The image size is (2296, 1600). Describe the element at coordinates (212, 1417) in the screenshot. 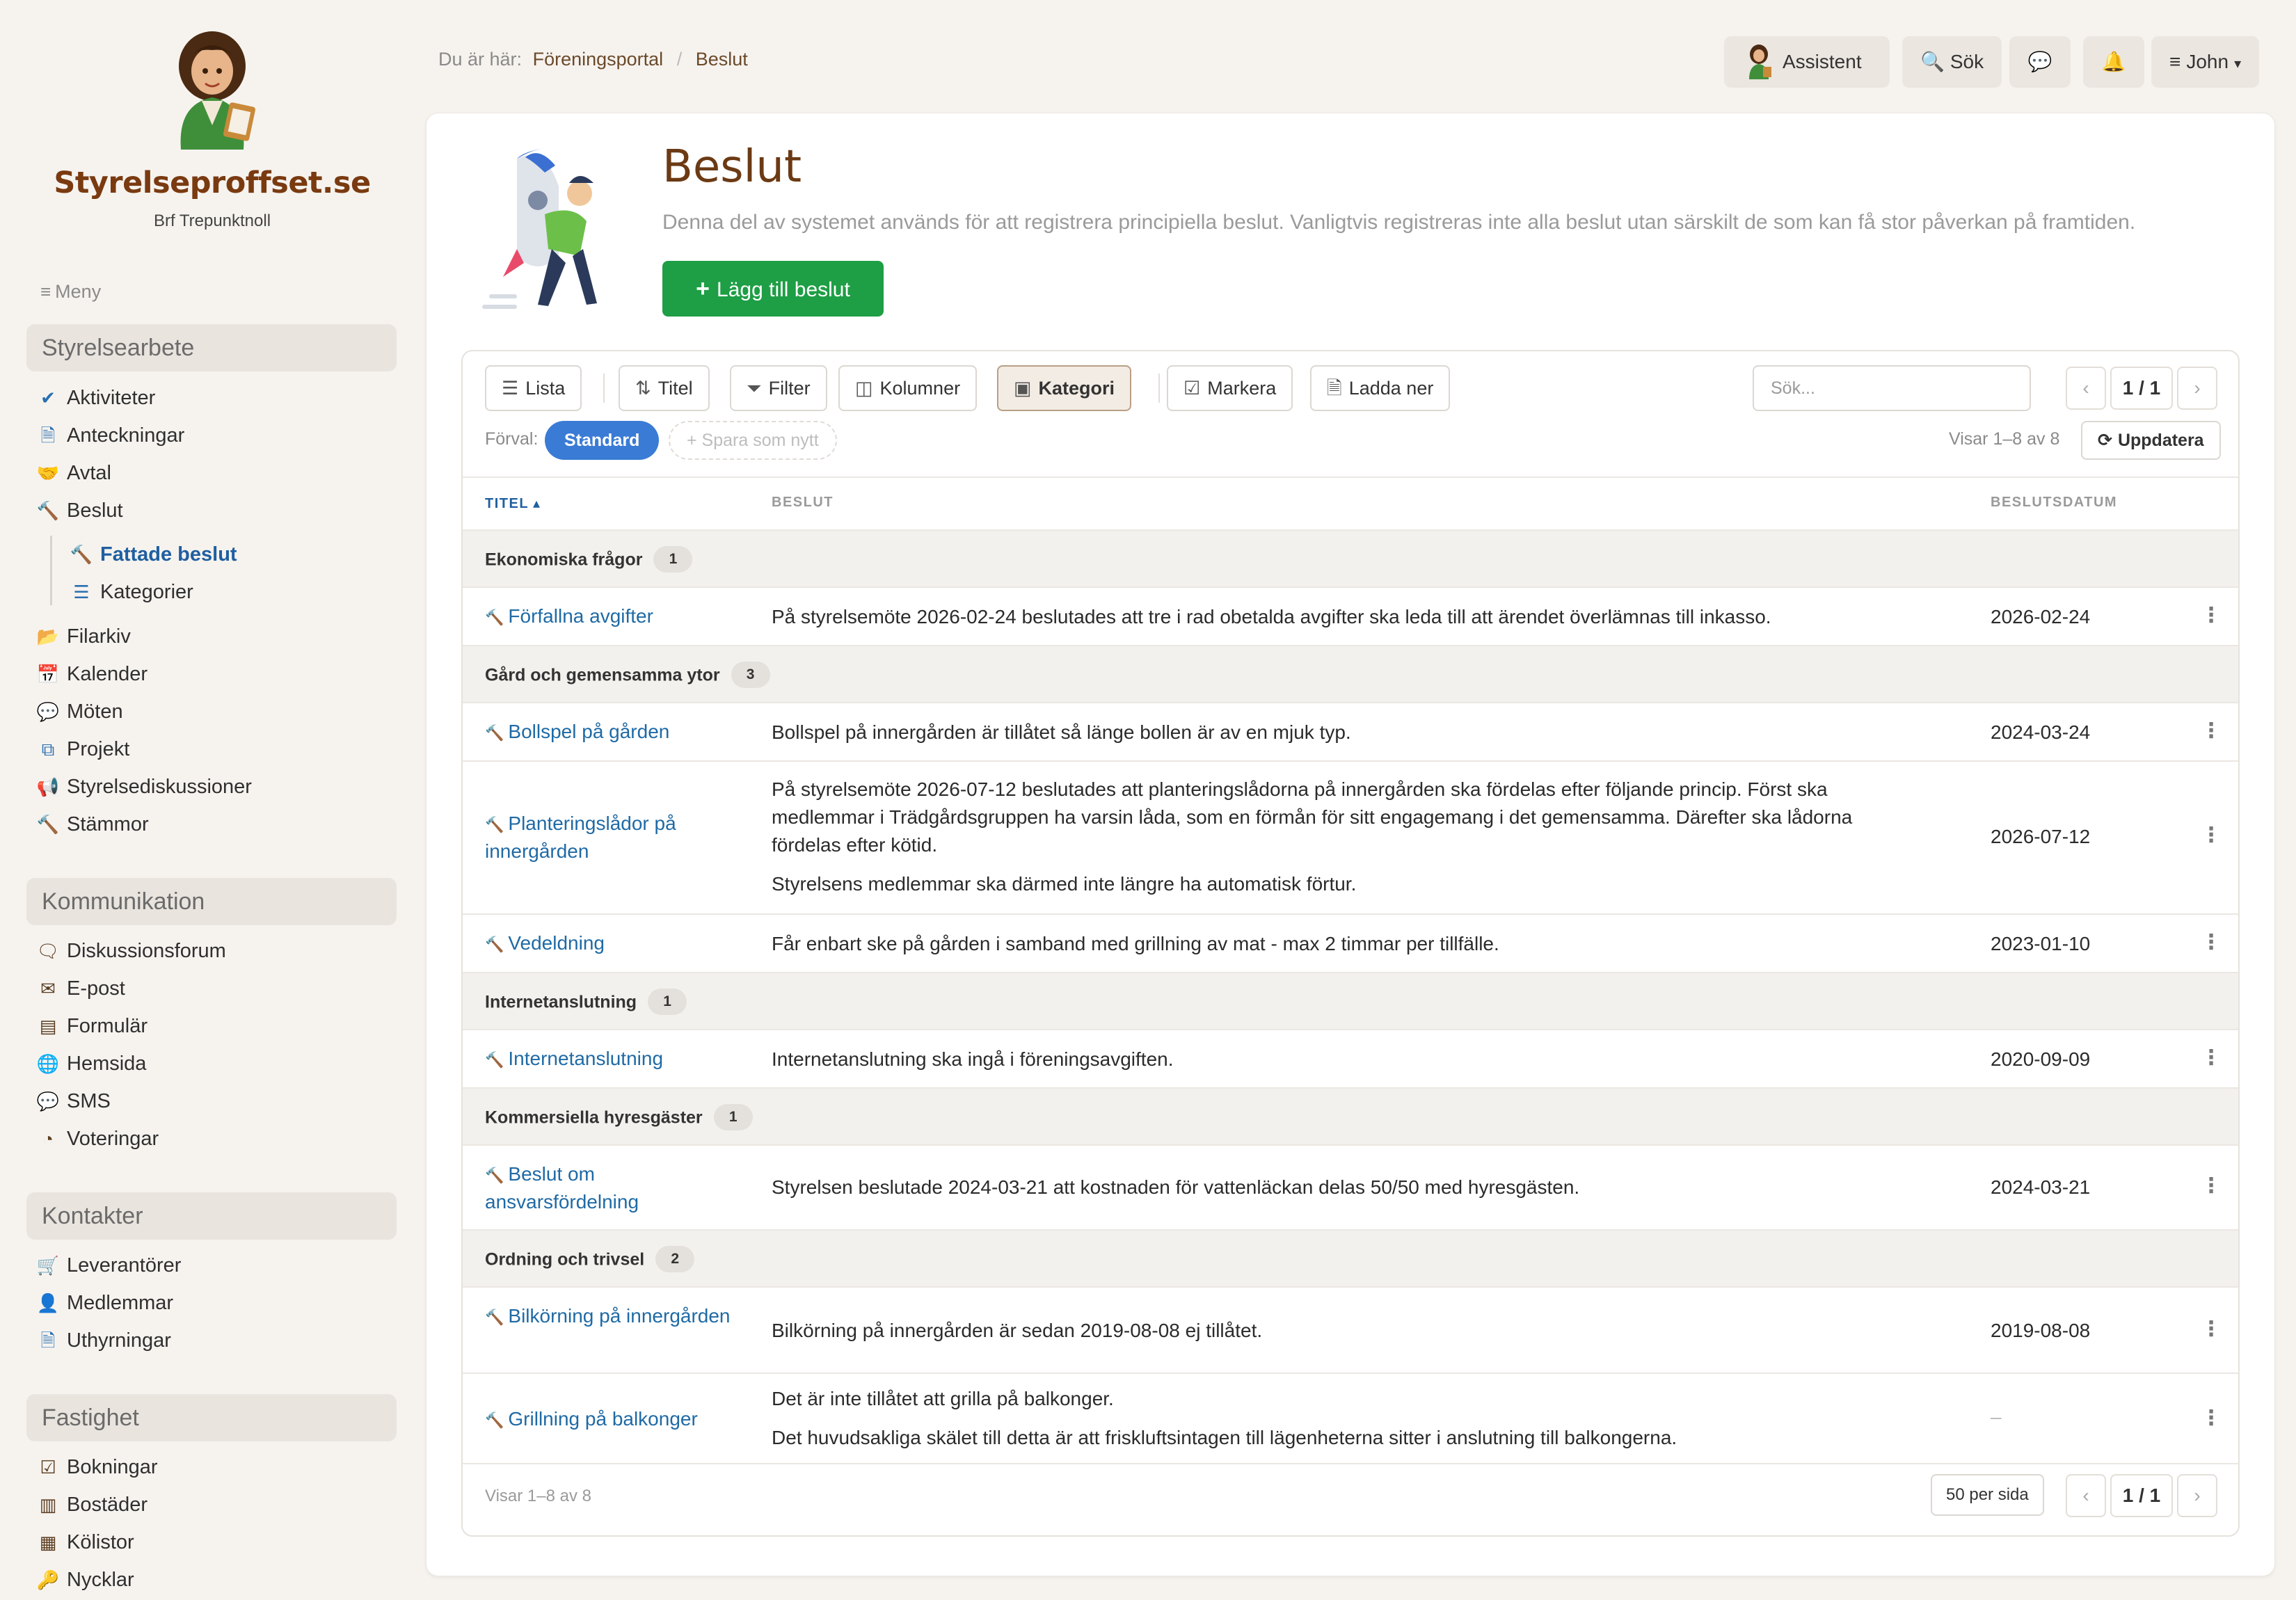

I see `section-fastighet: Fastighet` at that location.